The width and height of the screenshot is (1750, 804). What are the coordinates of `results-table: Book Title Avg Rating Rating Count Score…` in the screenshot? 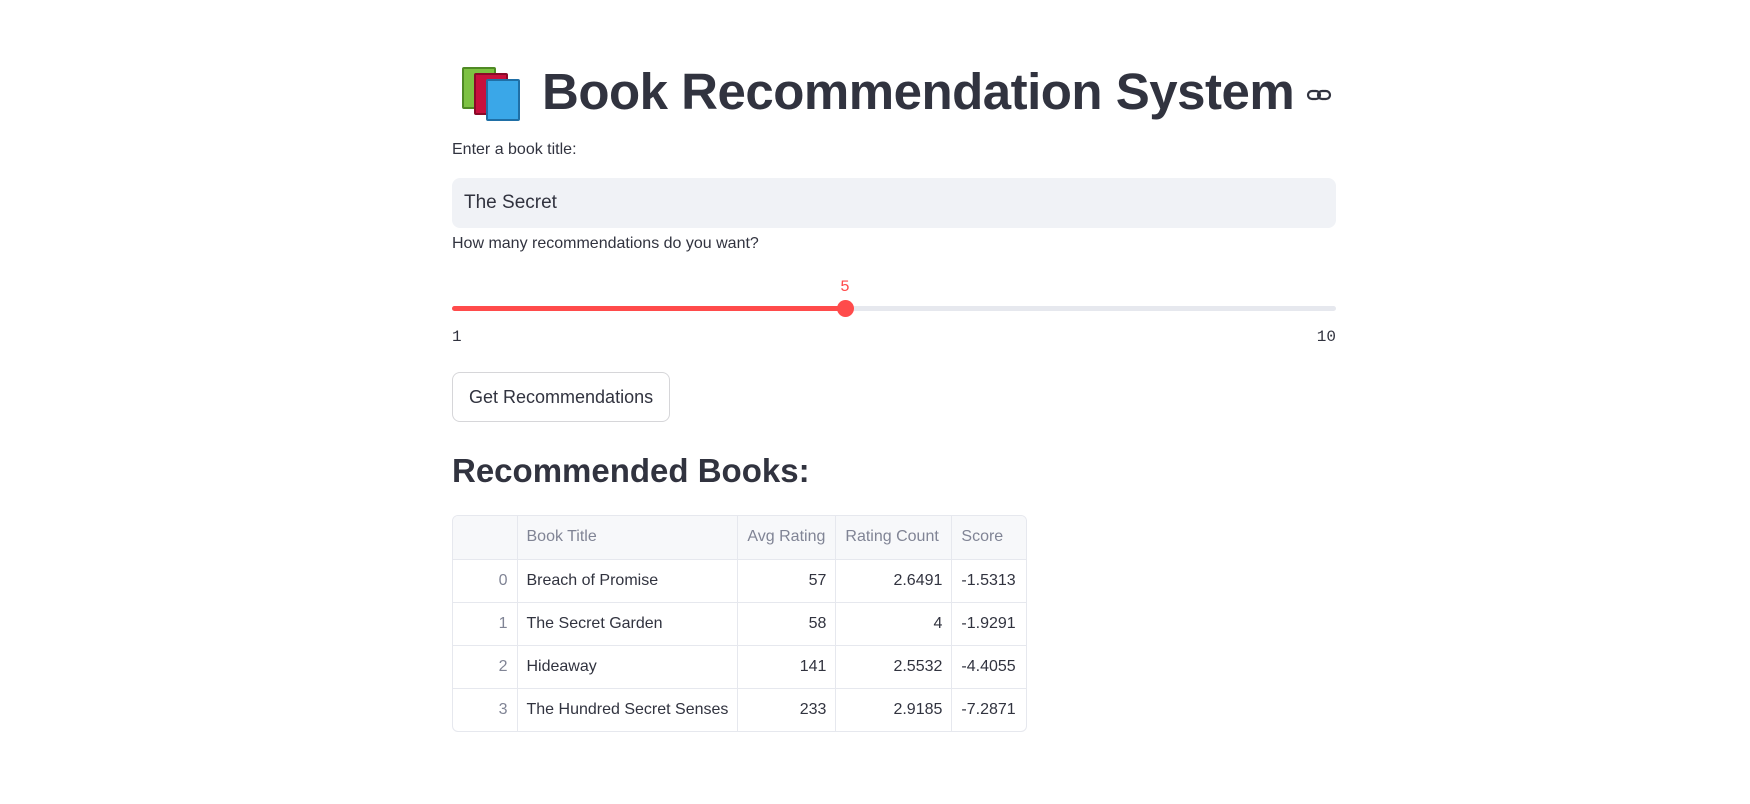 It's located at (739, 623).